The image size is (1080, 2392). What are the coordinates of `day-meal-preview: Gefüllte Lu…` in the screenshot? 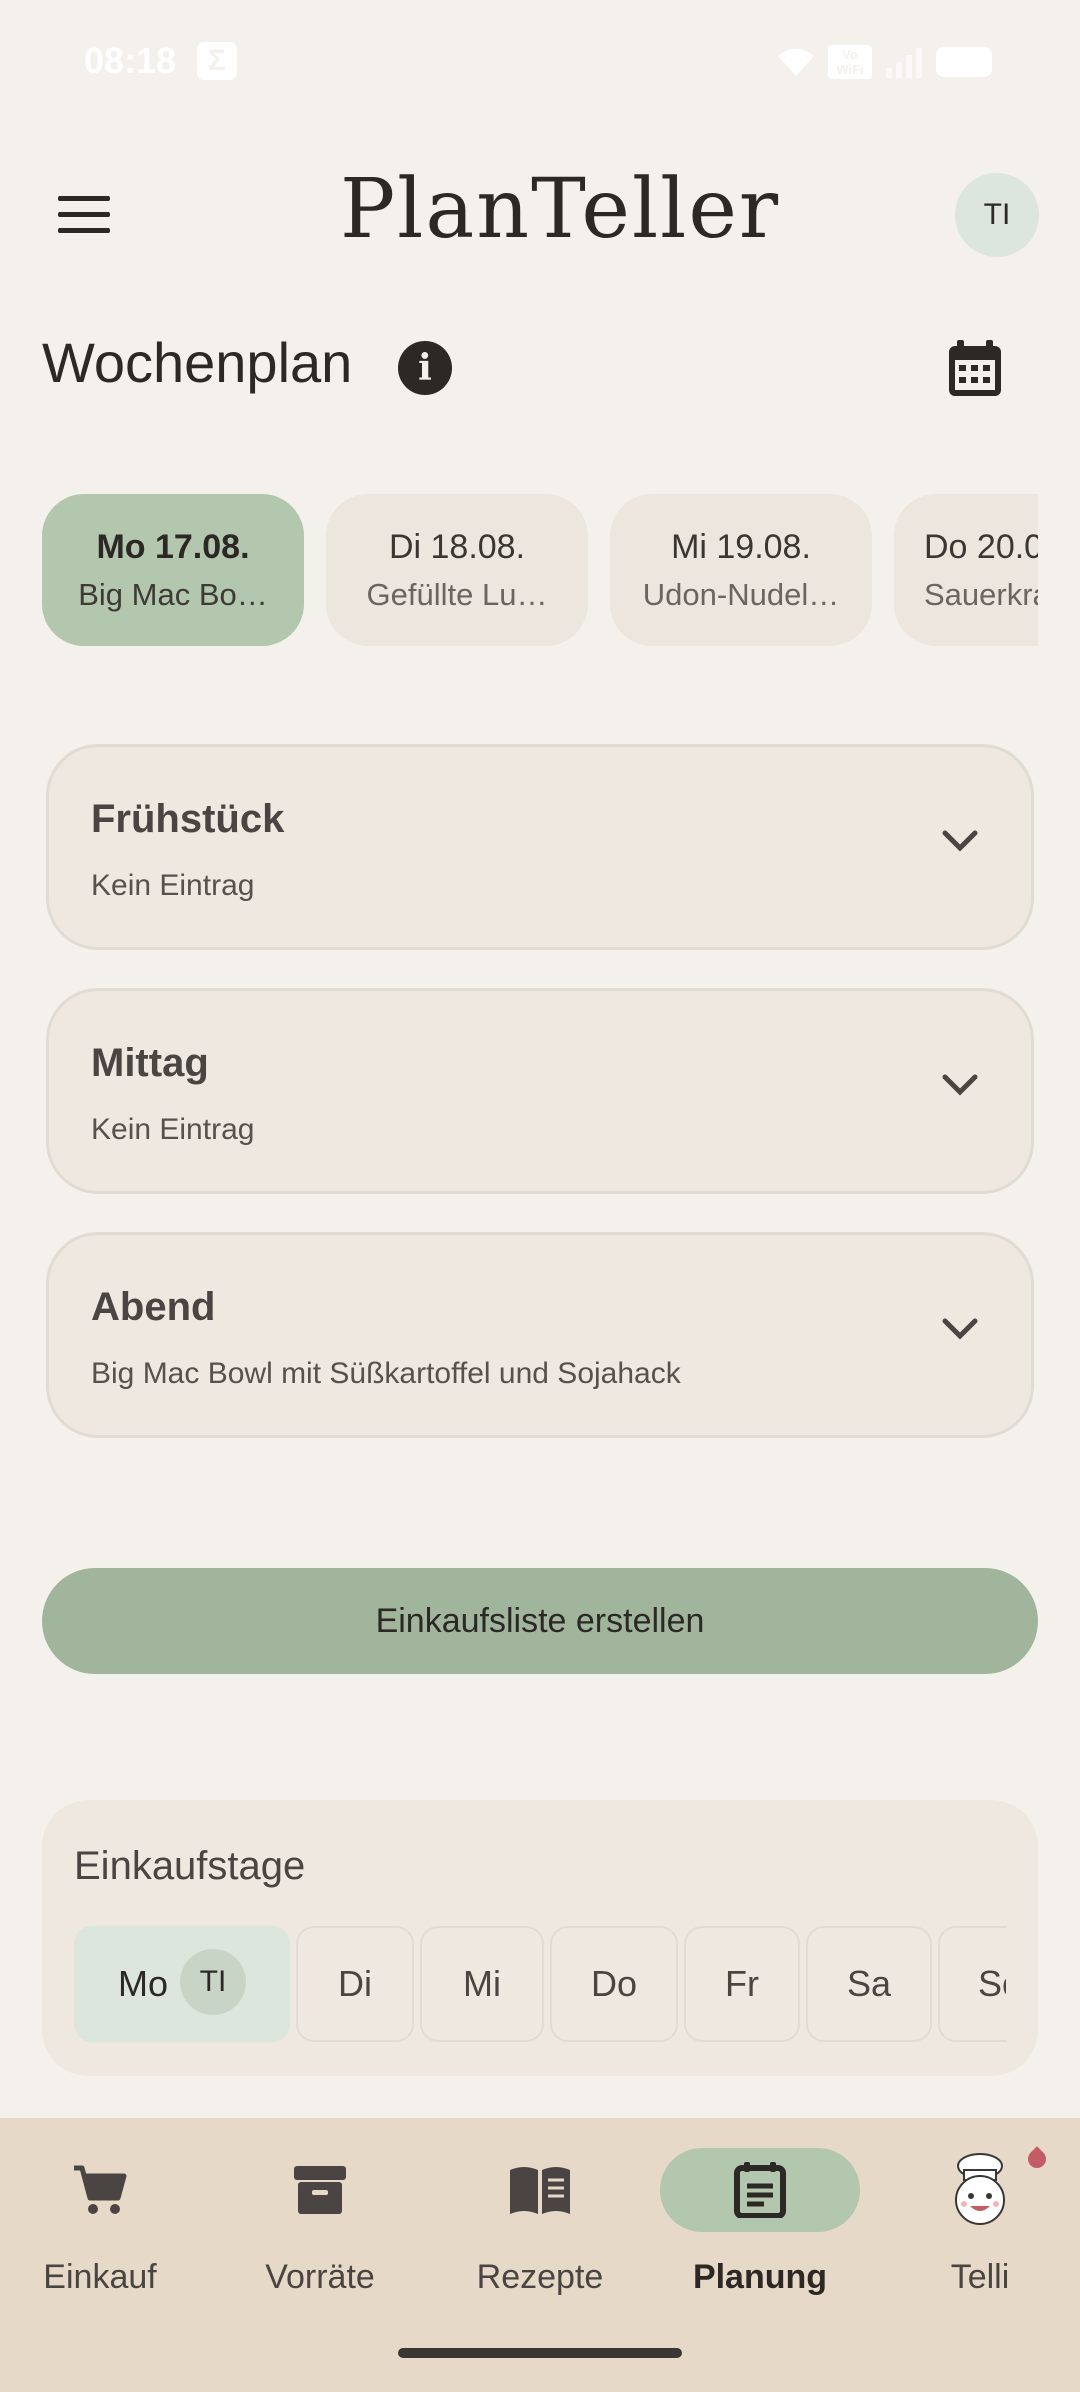 It's located at (457, 594).